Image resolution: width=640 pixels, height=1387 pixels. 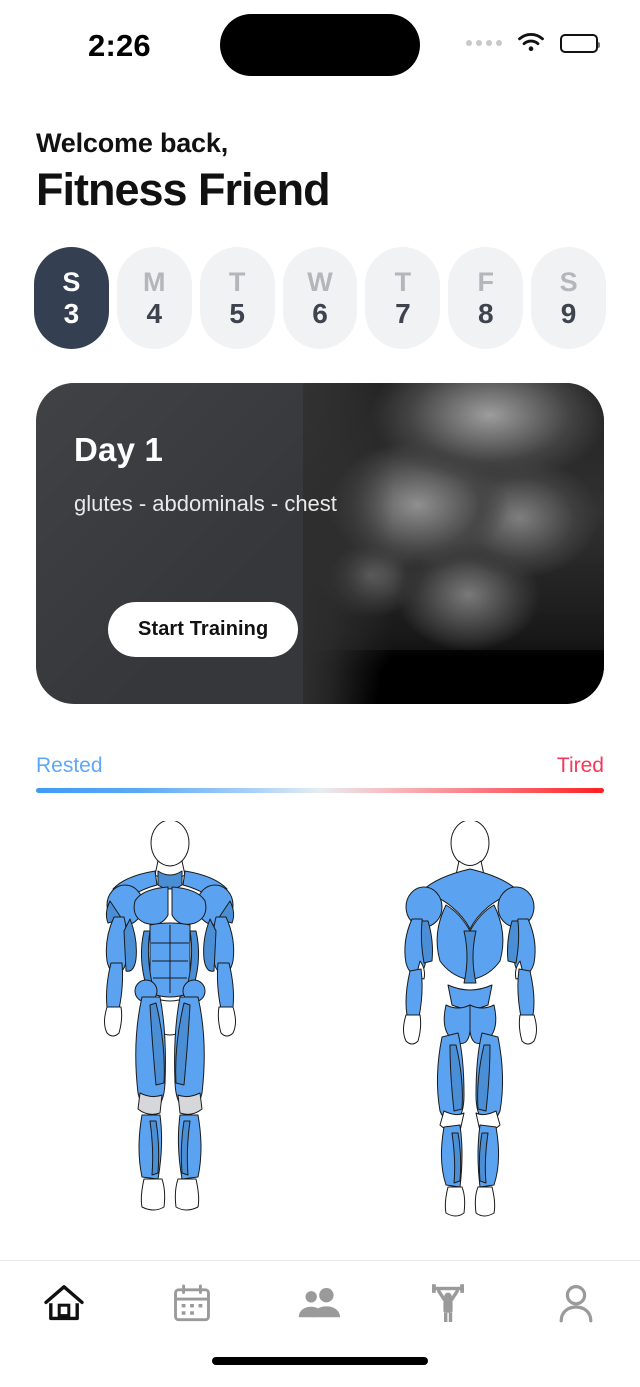 I want to click on day-pill-f8: F 8, so click(x=486, y=298).